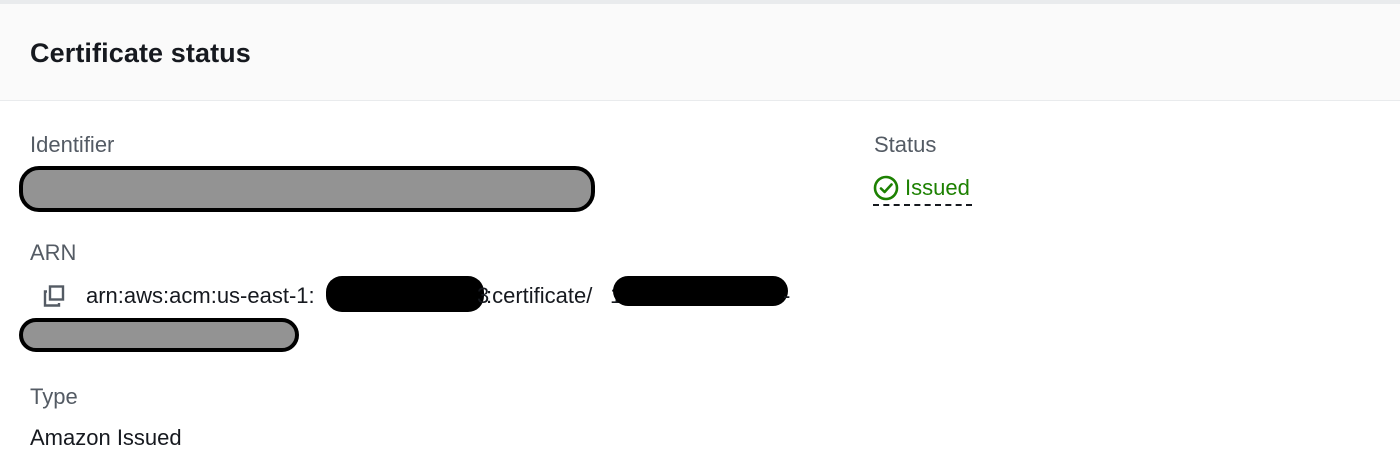 The width and height of the screenshot is (1400, 472). I want to click on panel-title: Certificate status, so click(140, 53).